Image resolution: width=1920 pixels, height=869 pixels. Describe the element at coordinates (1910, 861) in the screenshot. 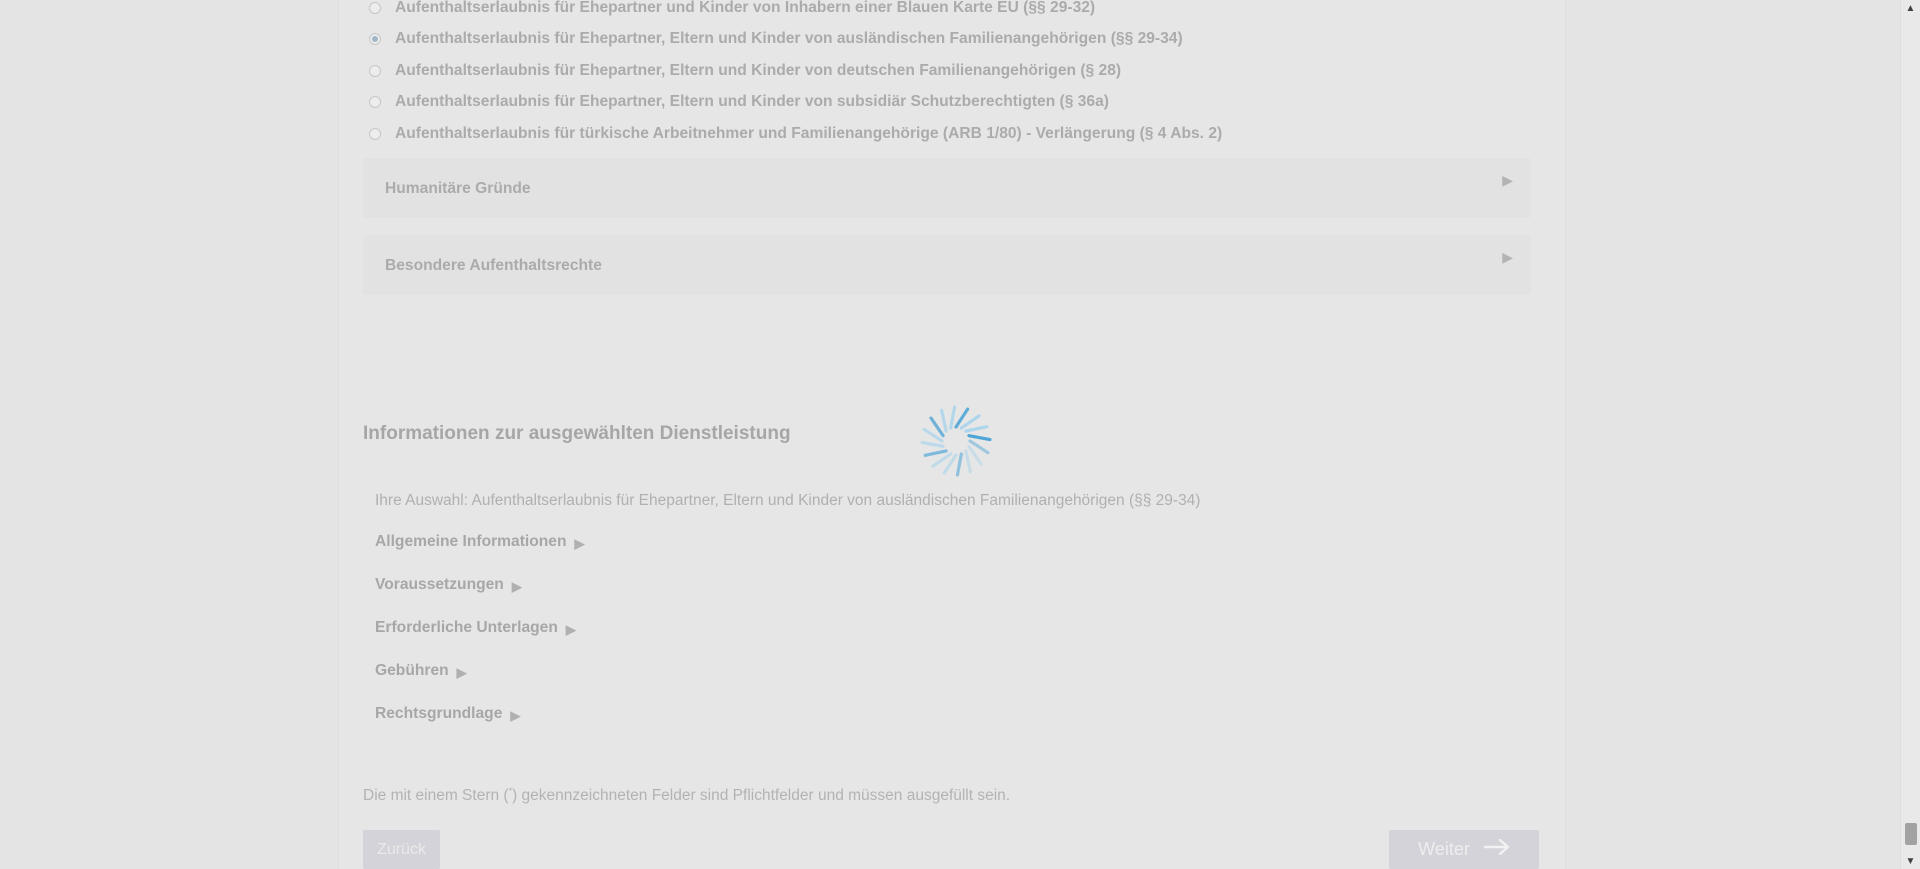

I see `scroll-down-arrow-icon: ▼` at that location.